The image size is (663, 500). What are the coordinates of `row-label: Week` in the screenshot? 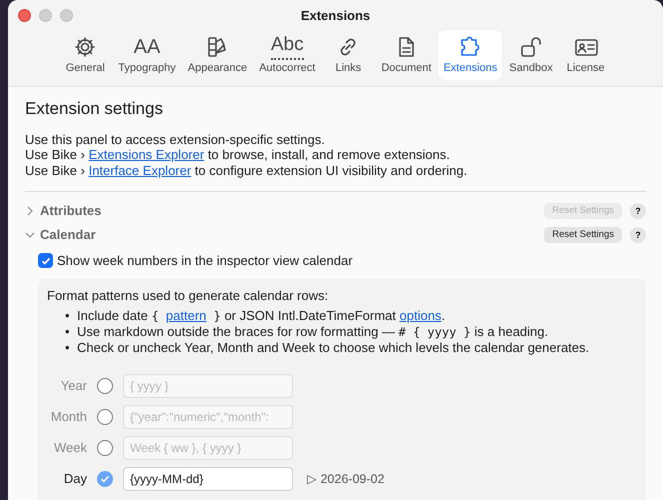 It's located at (70, 448).